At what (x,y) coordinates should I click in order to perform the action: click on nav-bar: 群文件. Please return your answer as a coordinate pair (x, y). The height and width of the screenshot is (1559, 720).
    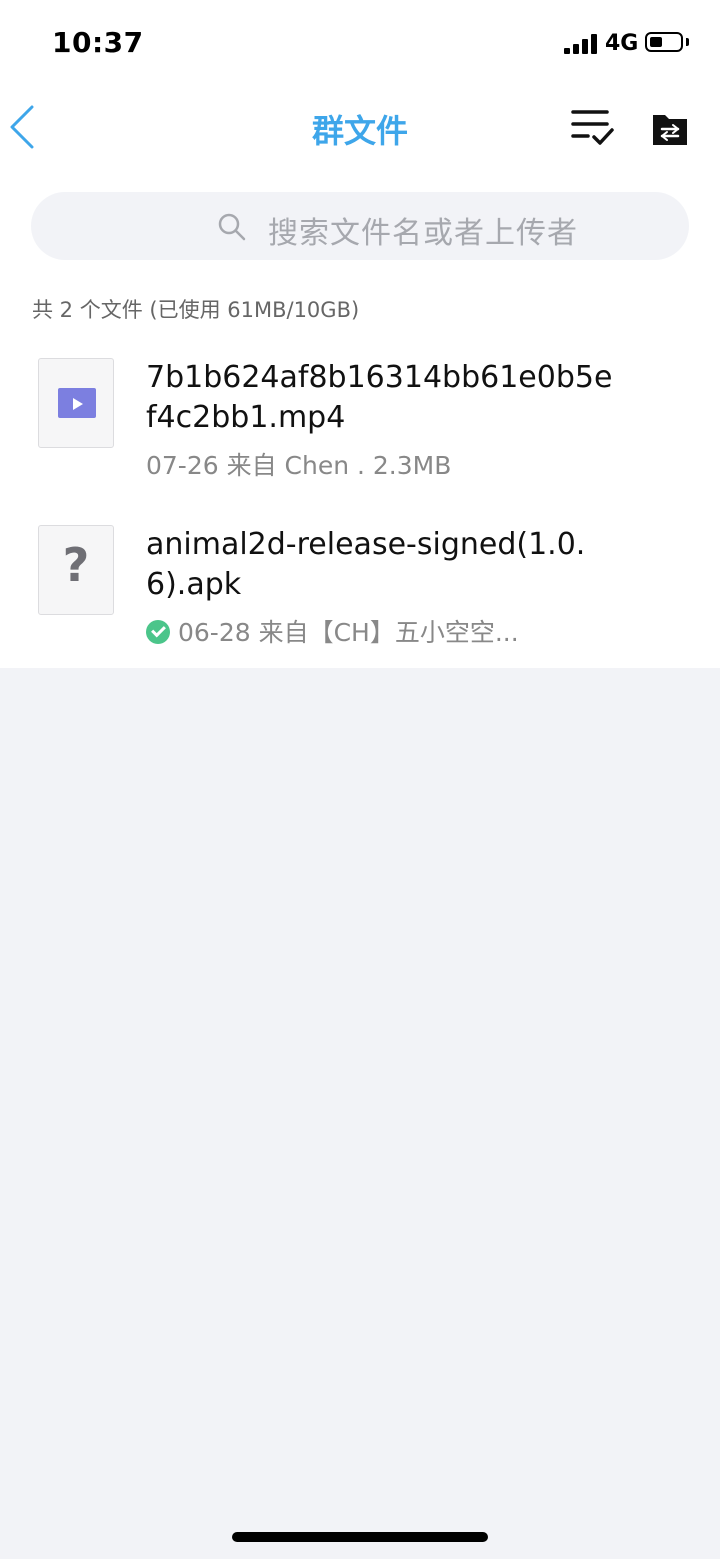
    Looking at the image, I should click on (360, 128).